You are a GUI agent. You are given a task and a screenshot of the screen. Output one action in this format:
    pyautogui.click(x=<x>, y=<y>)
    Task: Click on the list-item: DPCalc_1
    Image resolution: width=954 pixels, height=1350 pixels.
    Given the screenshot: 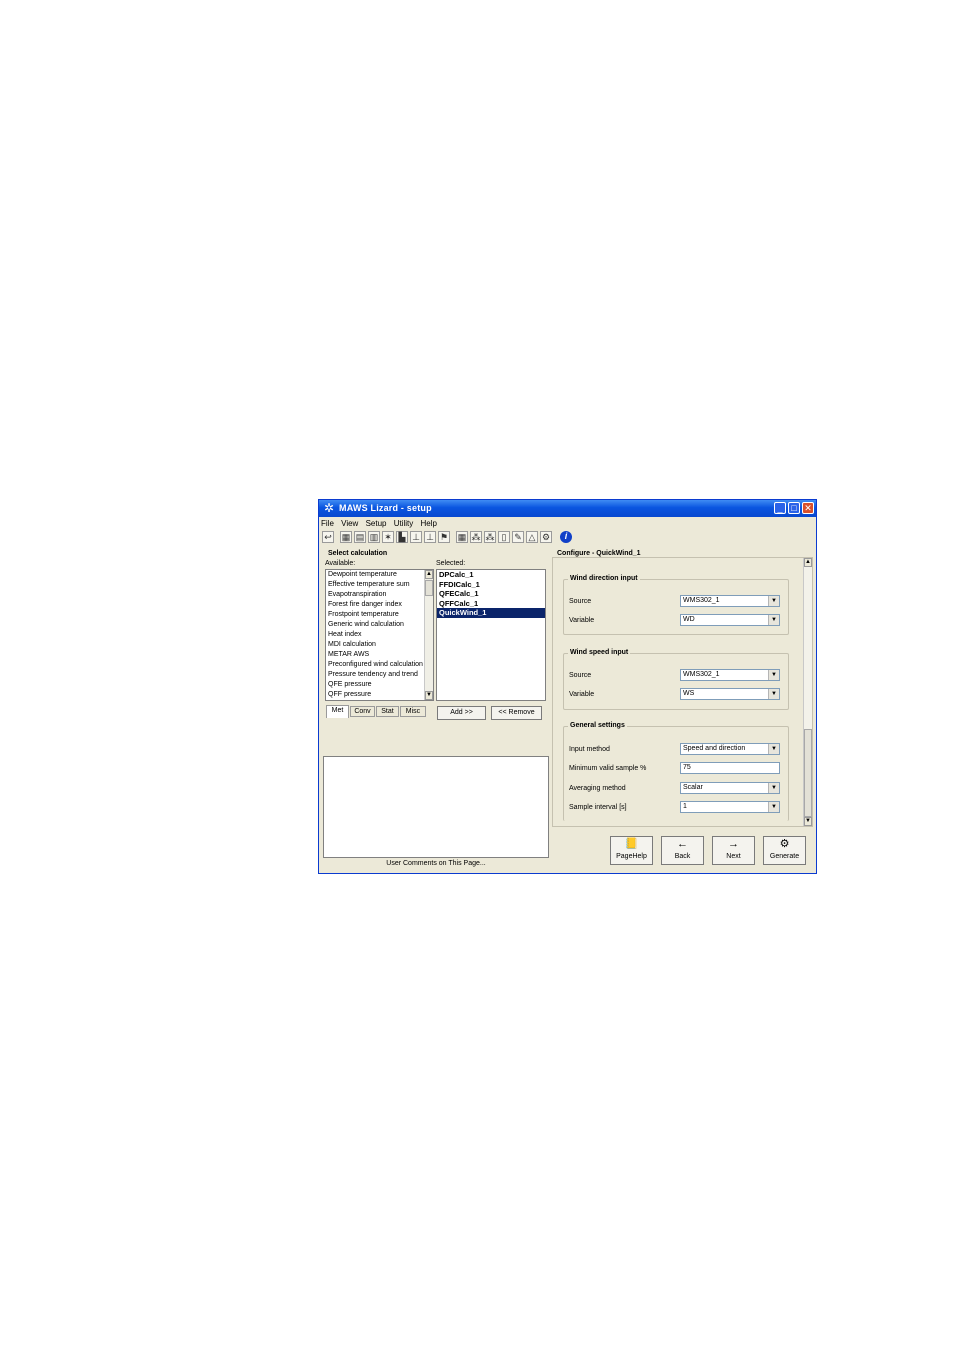 What is the action you would take?
    pyautogui.click(x=491, y=575)
    